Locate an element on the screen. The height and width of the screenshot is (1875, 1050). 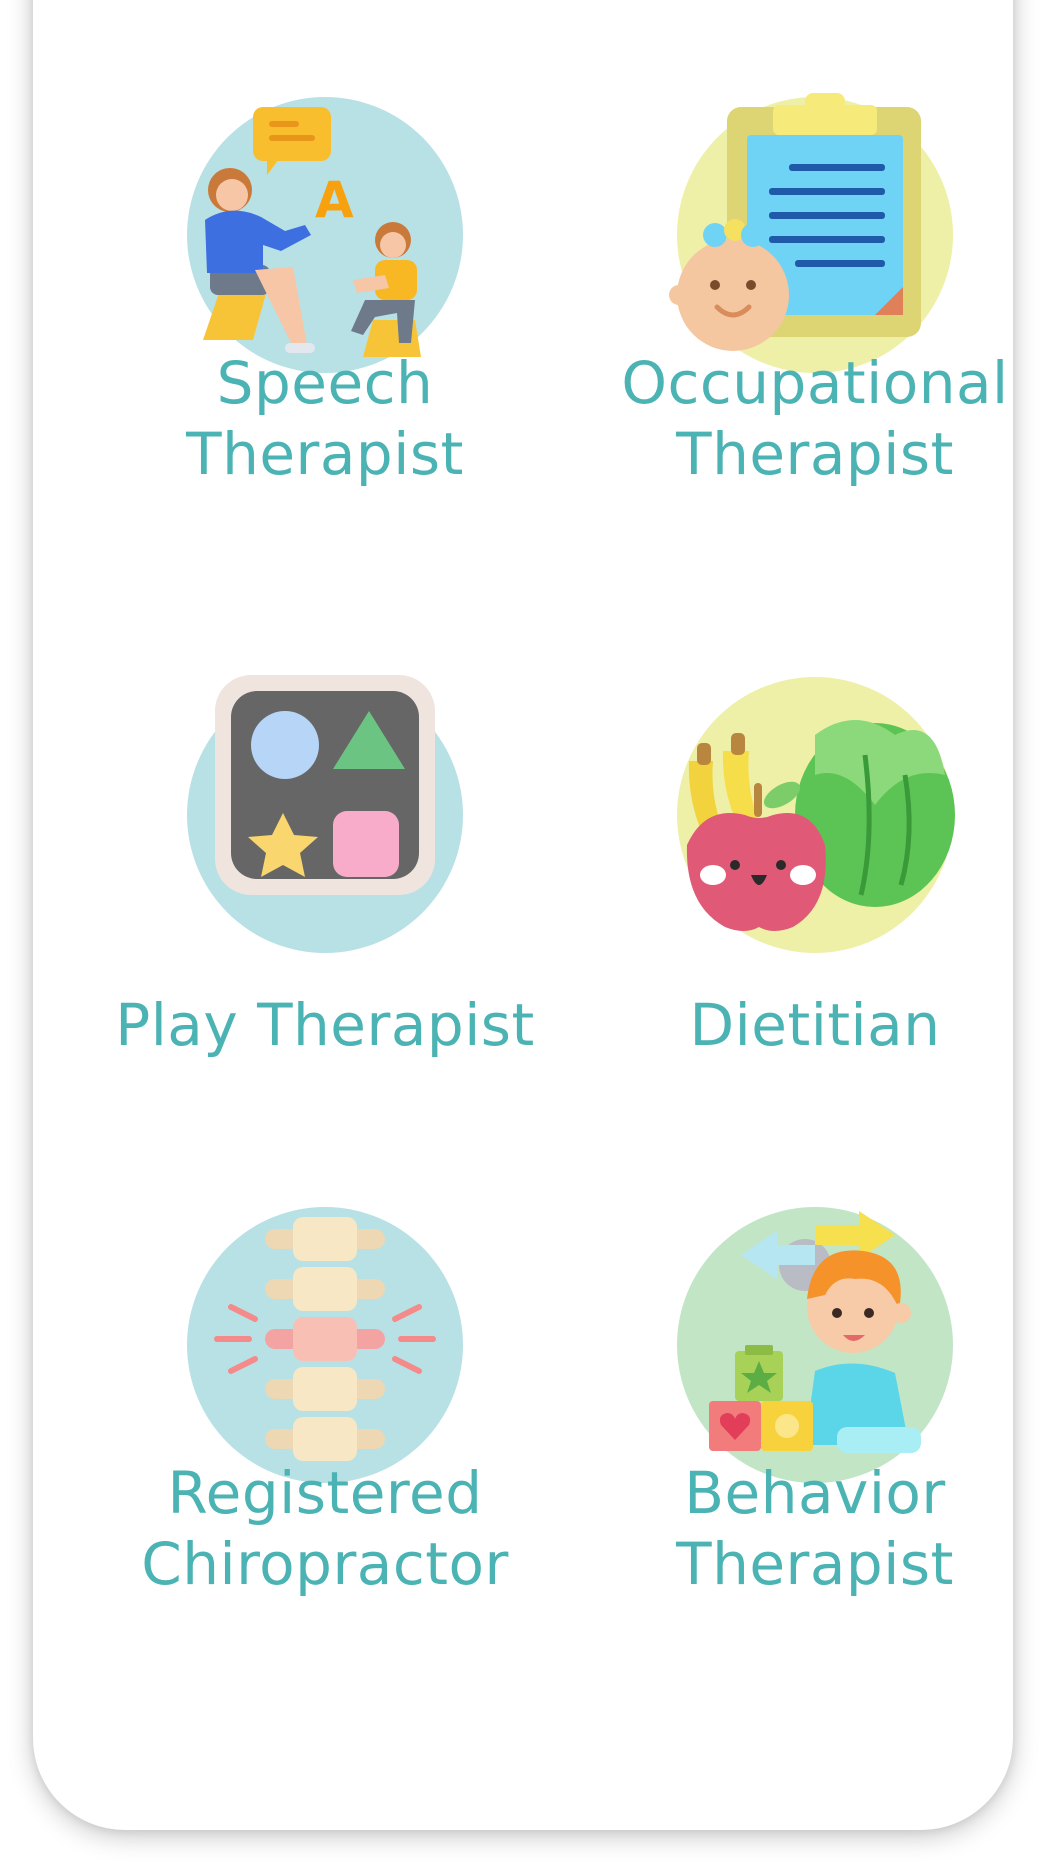
label-line-1: Registered is located at coordinates (325, 1493).